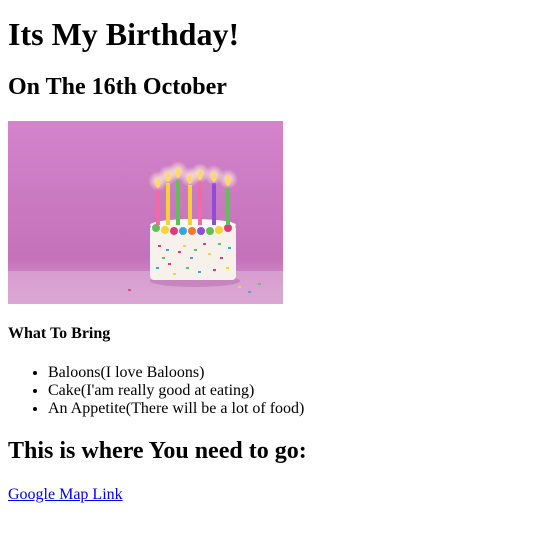 This screenshot has height=540, width=550. Describe the element at coordinates (157, 451) in the screenshot. I see `directions-heading: This is where You need to go:` at that location.